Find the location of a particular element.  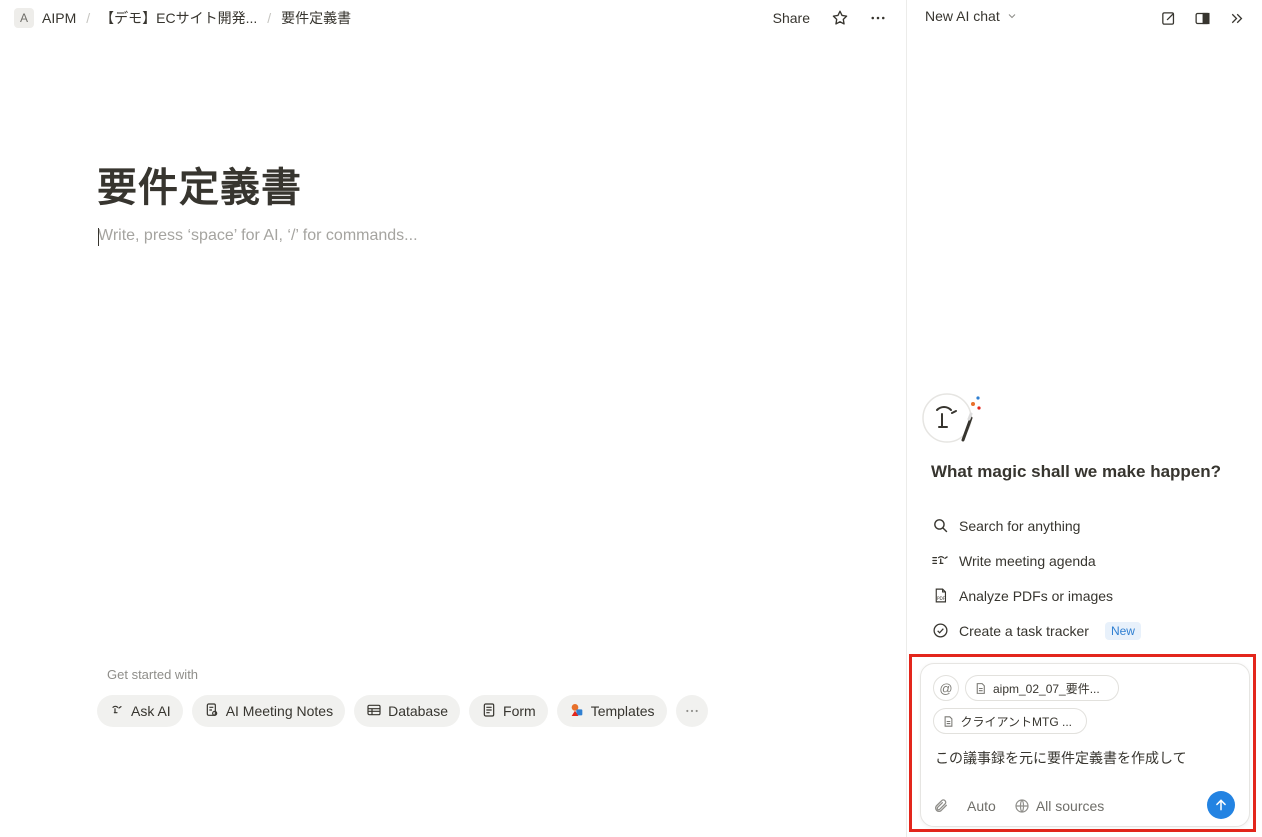

sidebar-layout-icon is located at coordinates (1202, 18).